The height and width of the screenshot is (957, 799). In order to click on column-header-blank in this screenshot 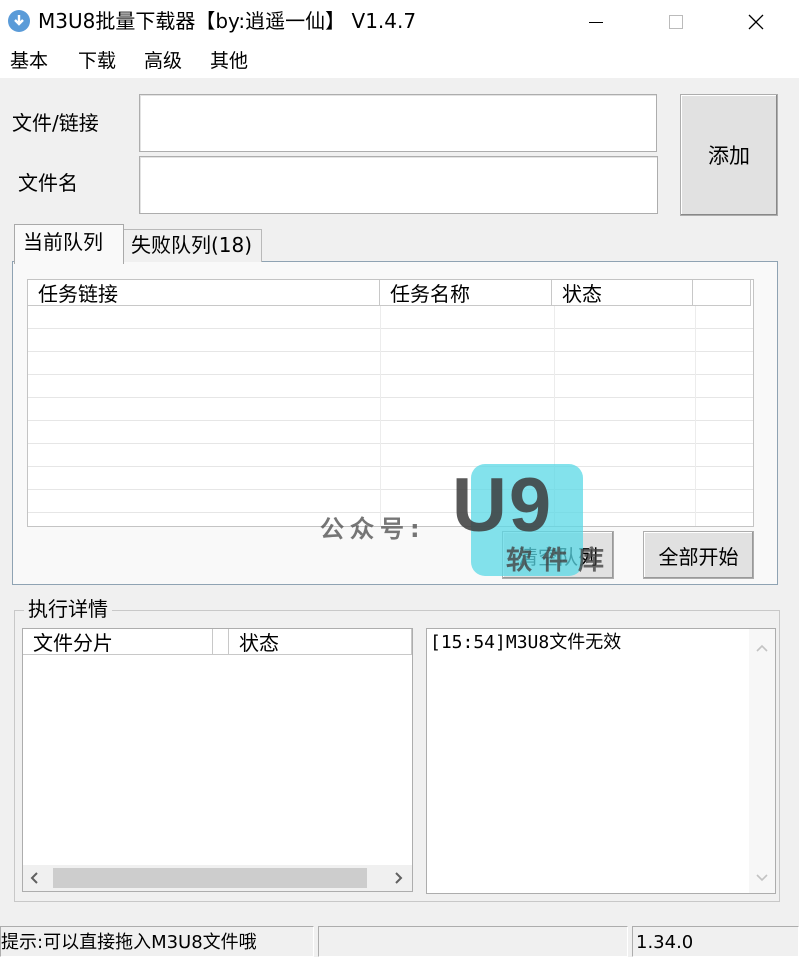, I will do `click(722, 293)`.